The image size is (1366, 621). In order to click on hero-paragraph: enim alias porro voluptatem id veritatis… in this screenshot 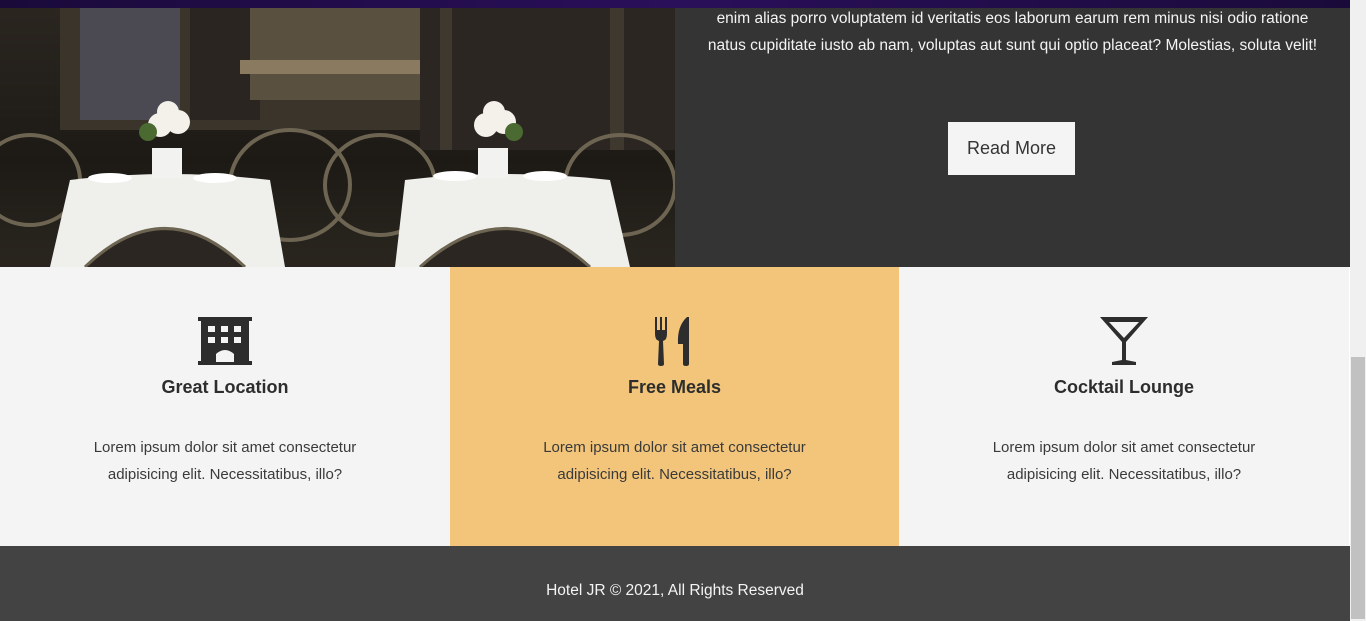, I will do `click(1012, 32)`.